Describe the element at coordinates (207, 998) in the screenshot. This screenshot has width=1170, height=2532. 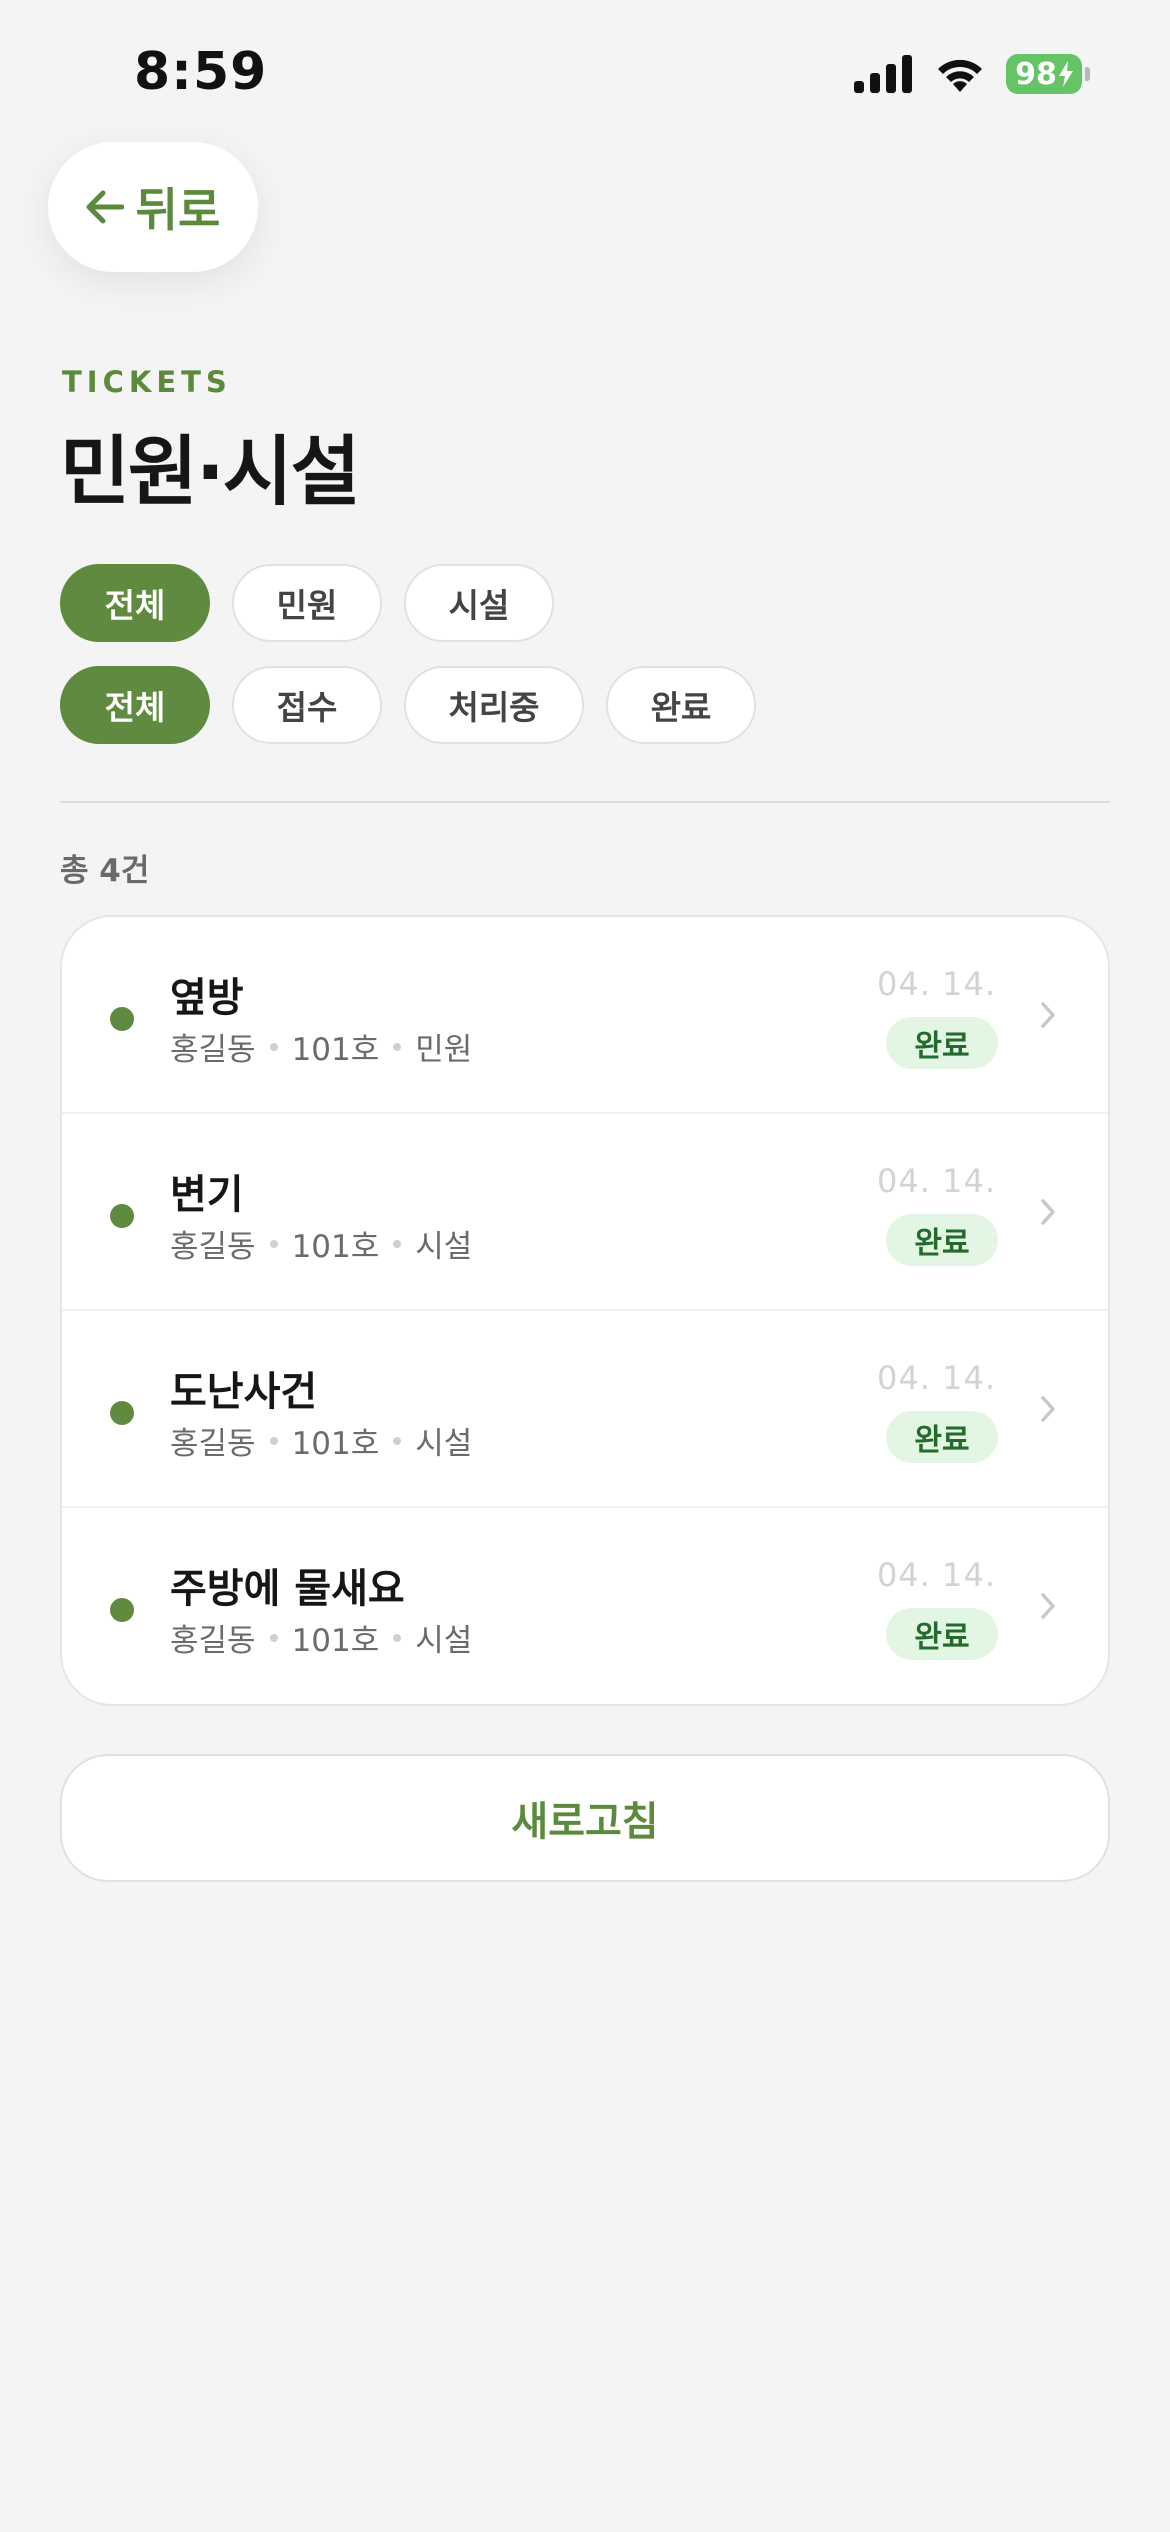
I see `ticket-title: 옆방` at that location.